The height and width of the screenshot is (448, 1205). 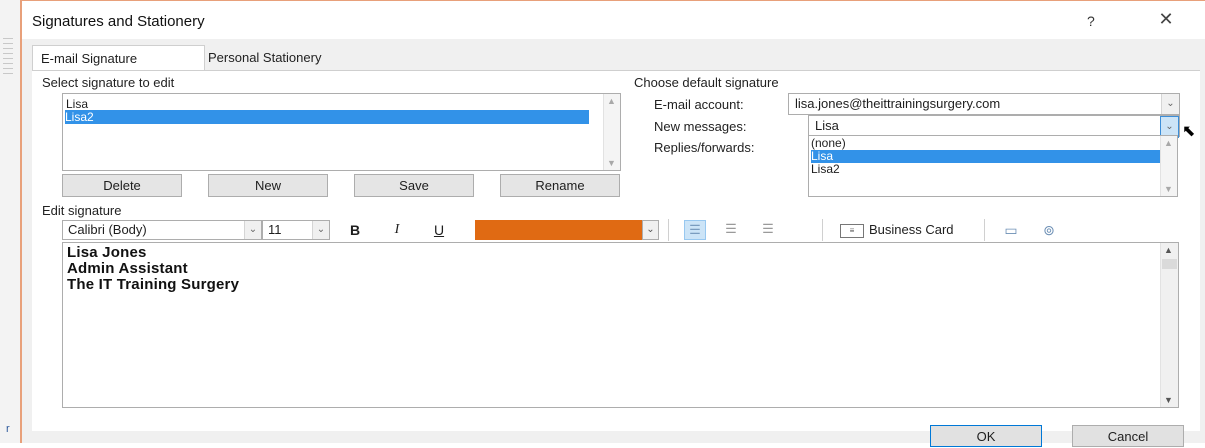 I want to click on save-button-label: Save, so click(x=414, y=185).